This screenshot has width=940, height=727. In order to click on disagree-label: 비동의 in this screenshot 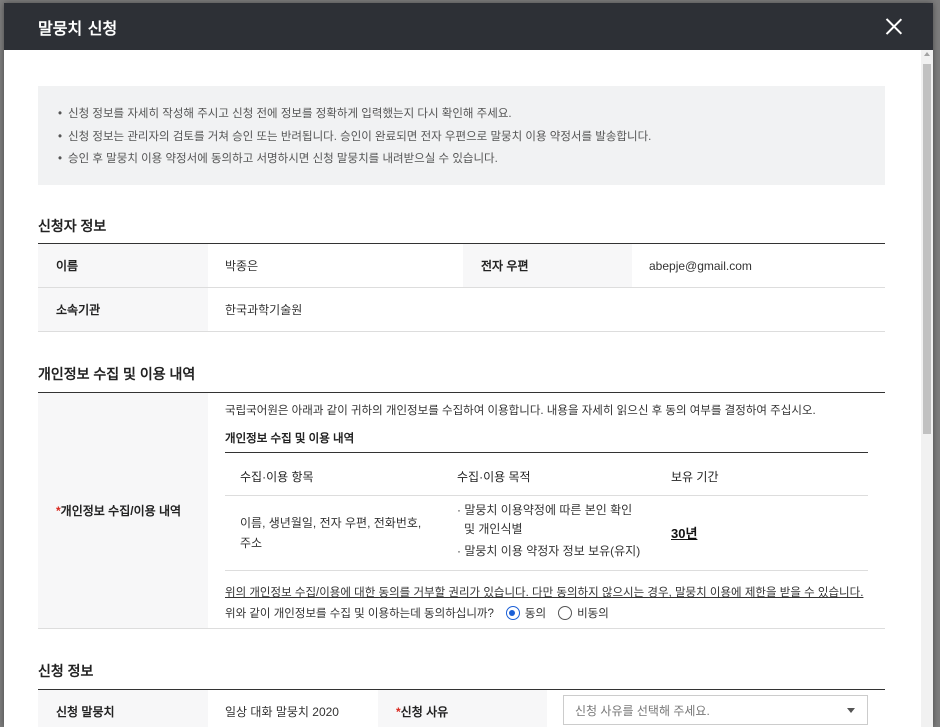, I will do `click(593, 614)`.